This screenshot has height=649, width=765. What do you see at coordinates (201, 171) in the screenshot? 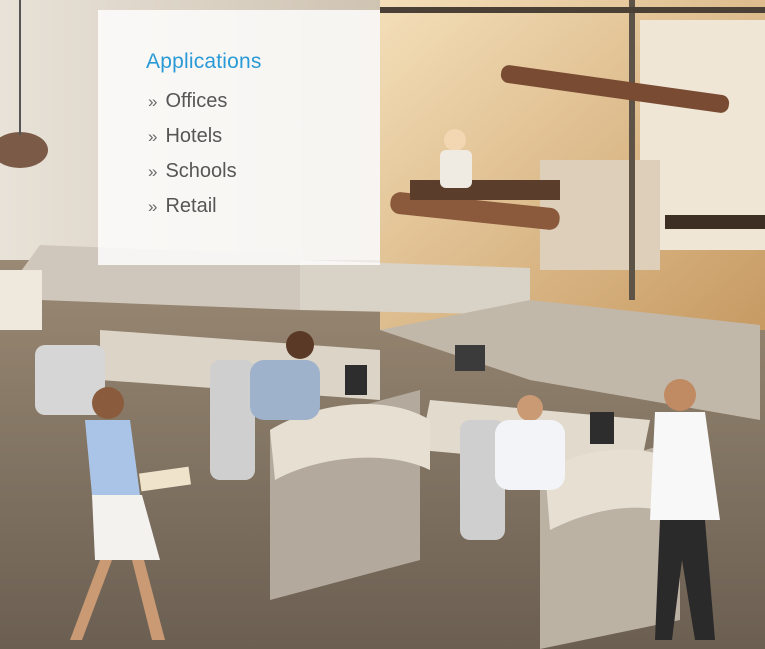
I see `application-label: Schools` at bounding box center [201, 171].